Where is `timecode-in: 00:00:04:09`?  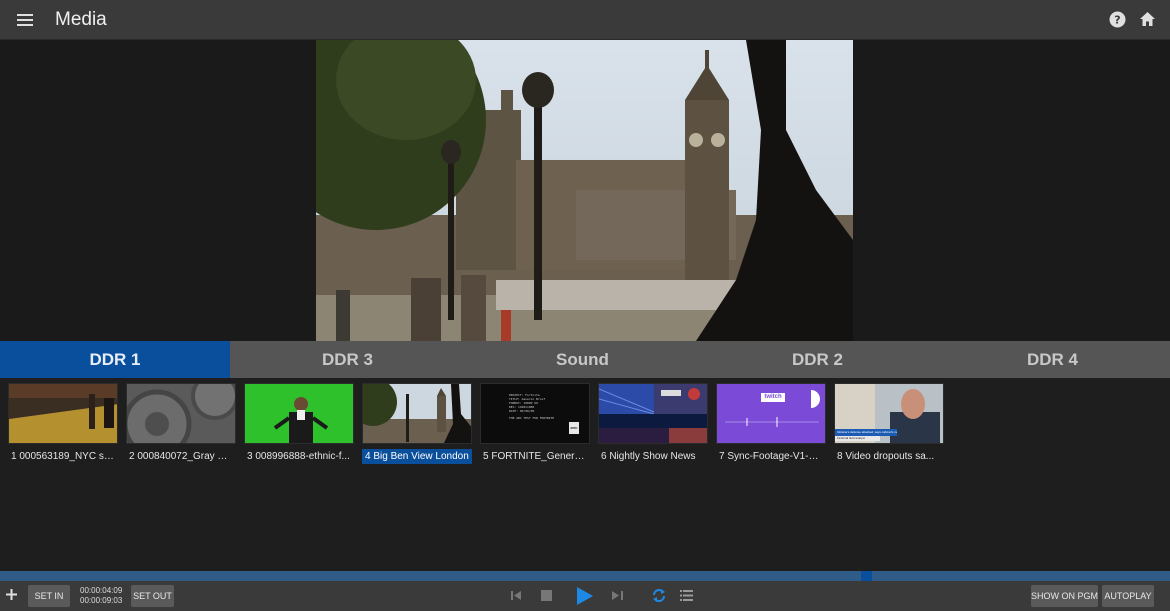 timecode-in: 00:00:04:09 is located at coordinates (101, 590).